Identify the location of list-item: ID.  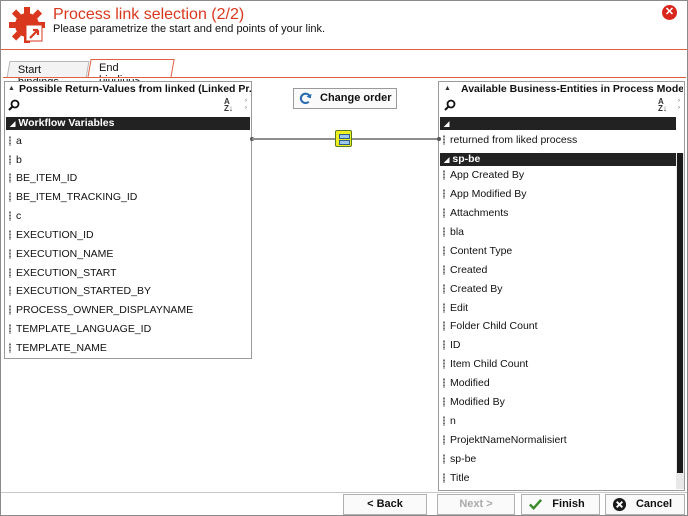
(450, 345).